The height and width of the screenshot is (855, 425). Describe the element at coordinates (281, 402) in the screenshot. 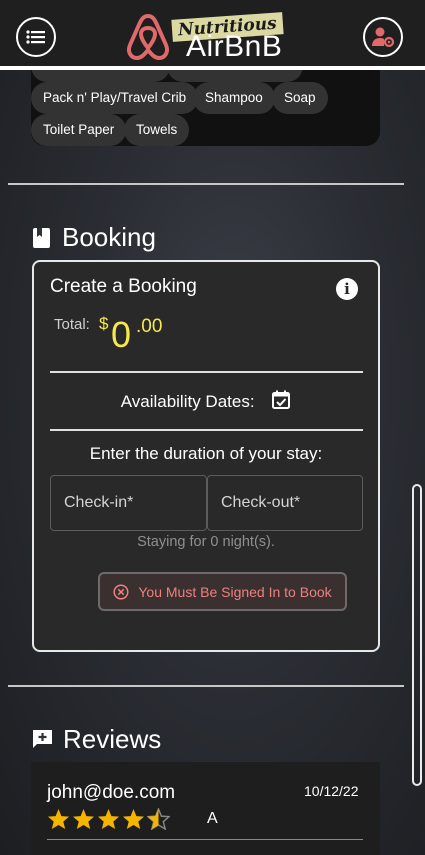

I see `calendar-check-icon` at that location.